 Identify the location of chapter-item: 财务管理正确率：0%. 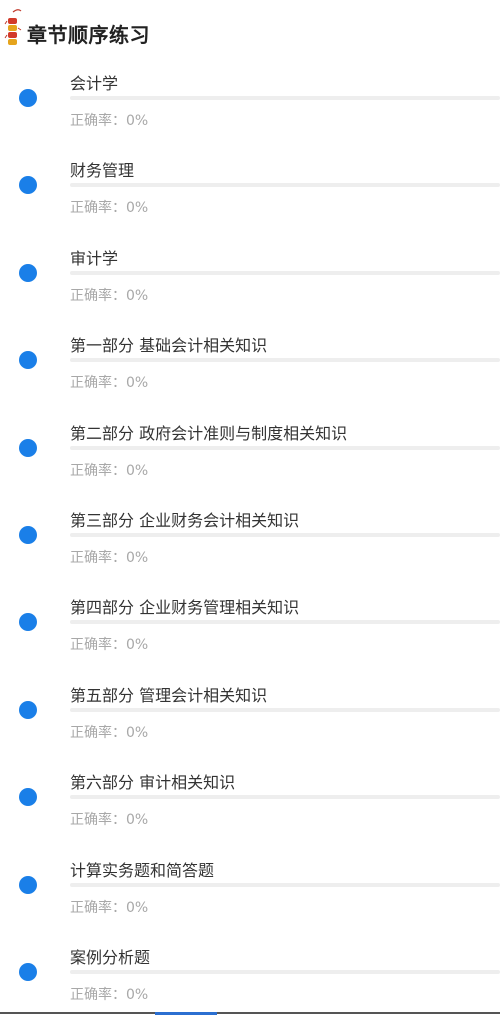
(250, 192).